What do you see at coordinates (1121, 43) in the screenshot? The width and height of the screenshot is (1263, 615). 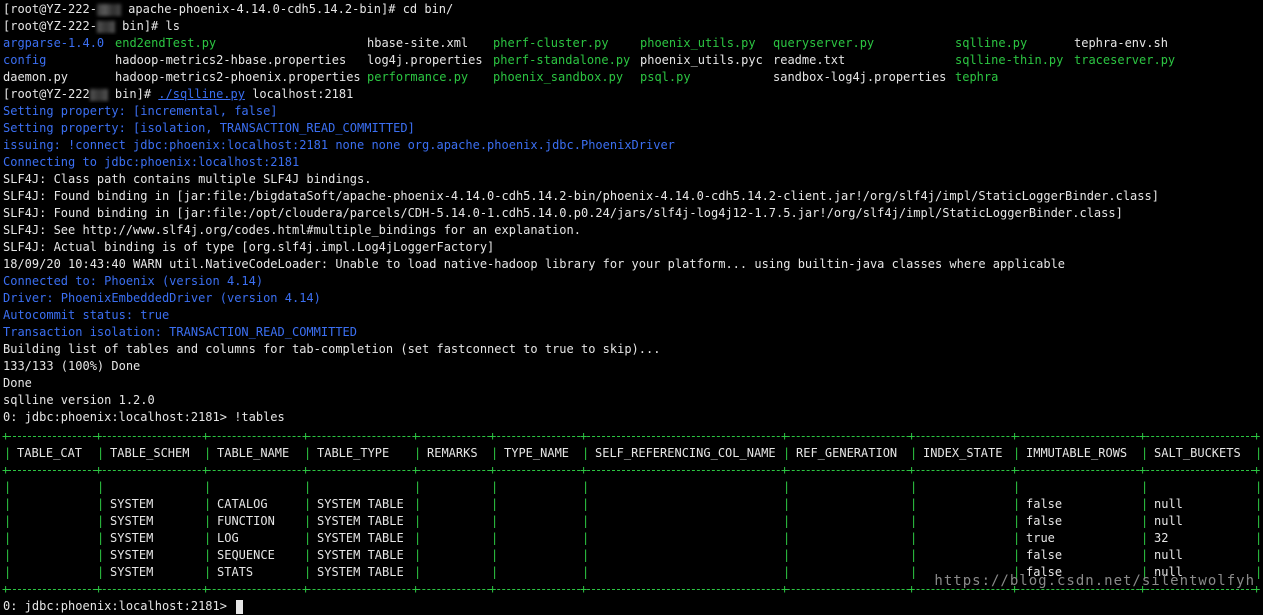 I see `ls-entry: tephra-env.sh` at bounding box center [1121, 43].